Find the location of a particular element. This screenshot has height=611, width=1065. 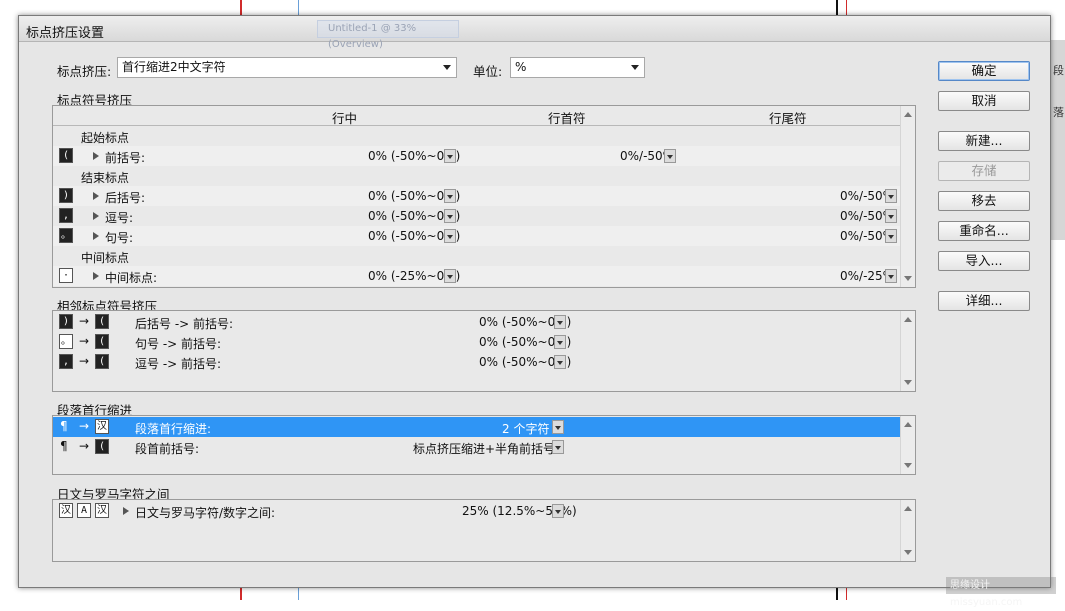

row-label: 后括号 -> 前括号: is located at coordinates (184, 324).